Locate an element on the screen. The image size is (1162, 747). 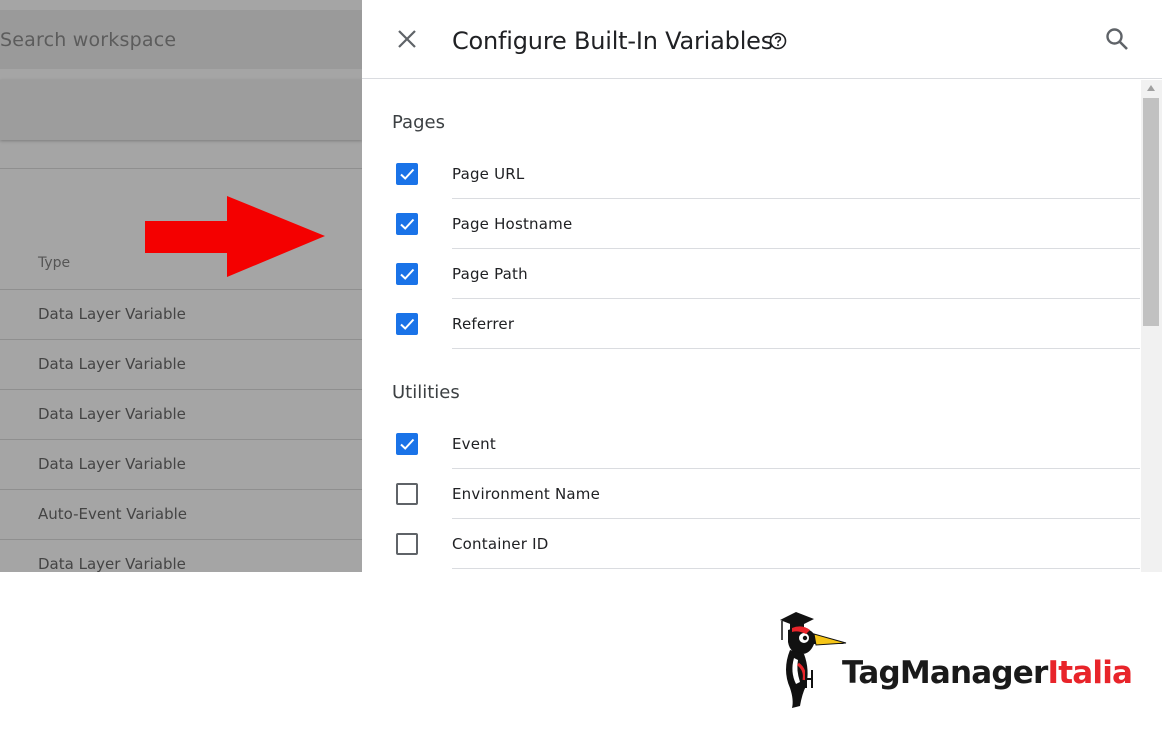
variable-row-page-hostname: Page Hostname is located at coordinates (752, 224).